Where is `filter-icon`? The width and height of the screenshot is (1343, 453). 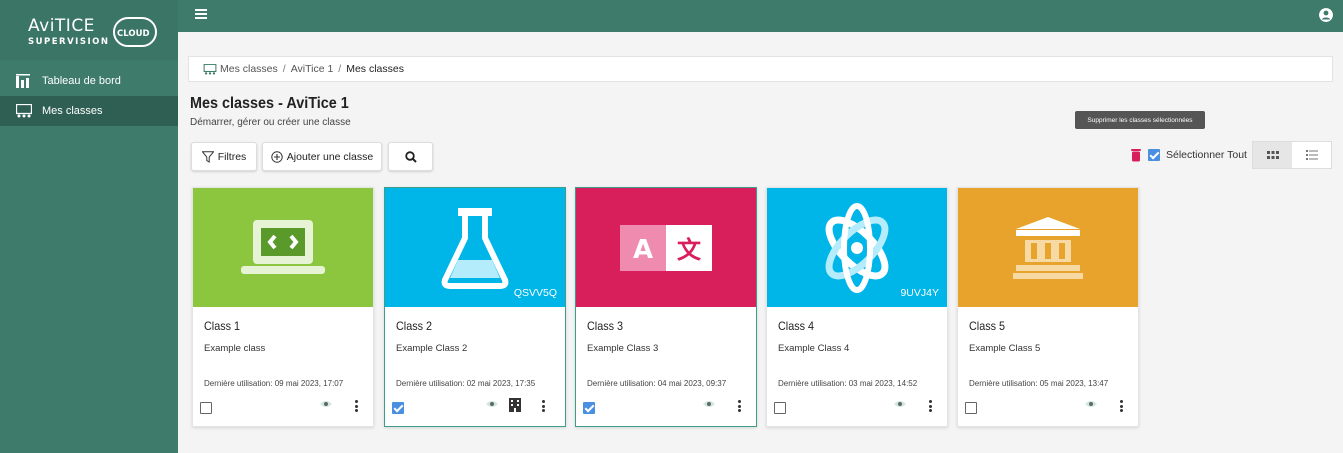 filter-icon is located at coordinates (207, 156).